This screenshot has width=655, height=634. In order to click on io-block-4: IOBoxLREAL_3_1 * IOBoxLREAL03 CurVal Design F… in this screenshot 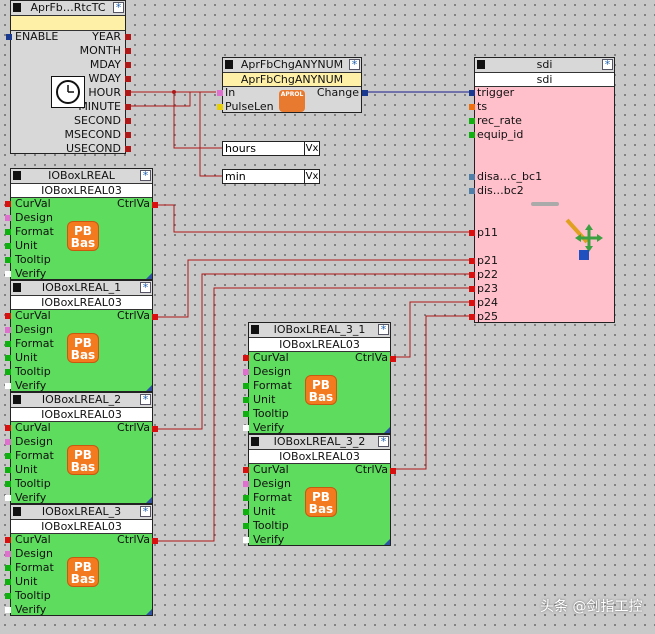, I will do `click(319, 378)`.